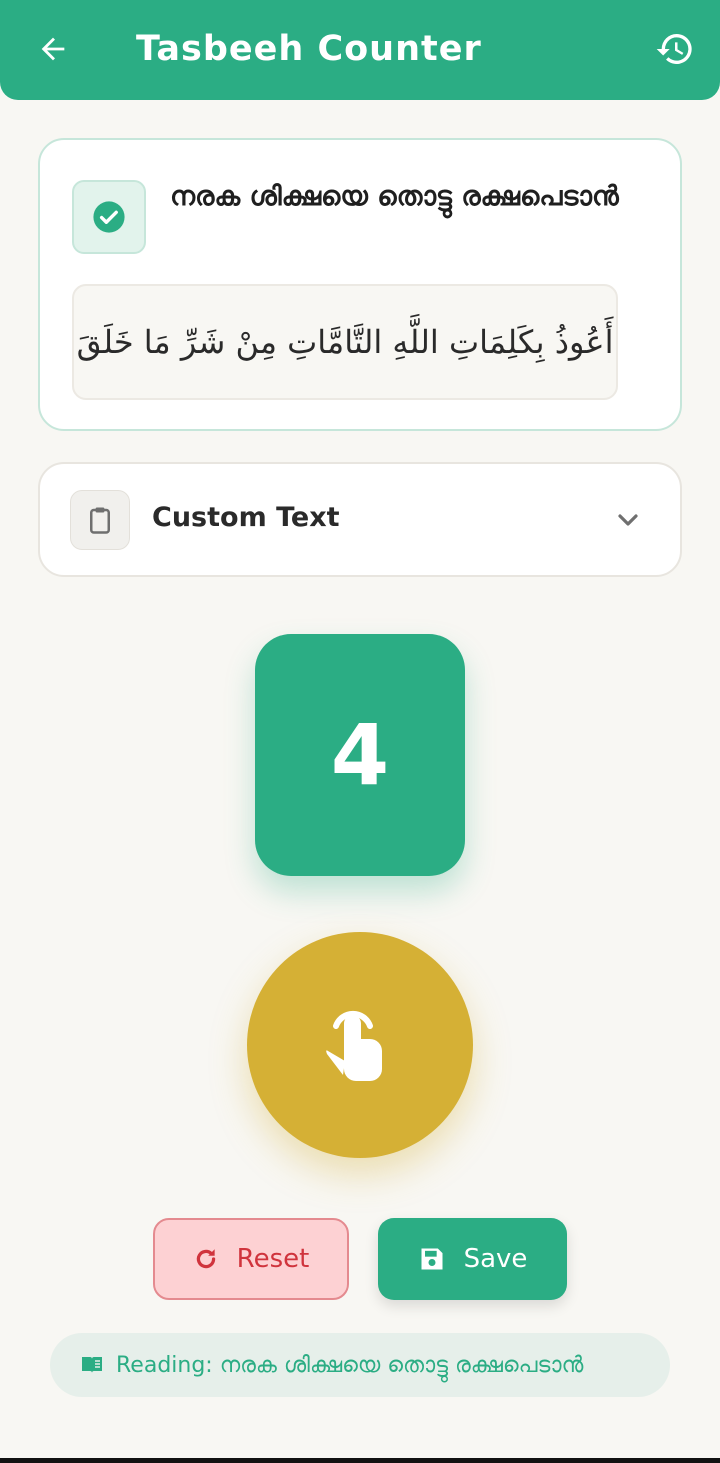  I want to click on history-icon, so click(674, 49).